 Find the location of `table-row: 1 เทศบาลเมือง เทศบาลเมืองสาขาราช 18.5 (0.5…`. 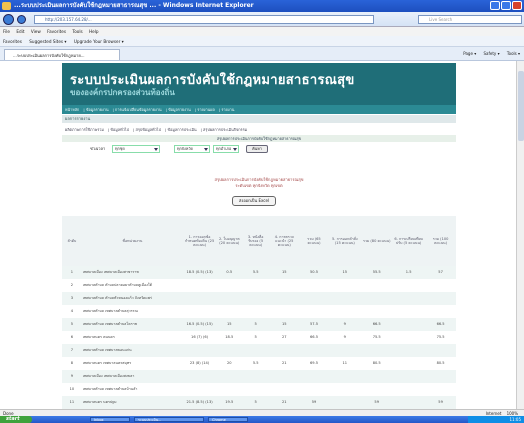

table-row: 1 เทศบาลเมือง เทศบาลเมืองสาขาราช 18.5 (0.5… is located at coordinates (259, 272).